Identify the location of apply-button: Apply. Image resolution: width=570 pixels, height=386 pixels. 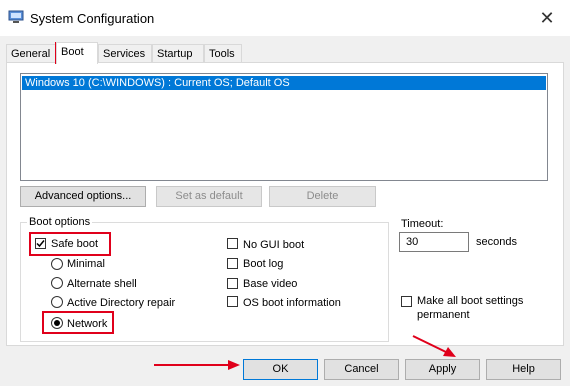
(442, 369).